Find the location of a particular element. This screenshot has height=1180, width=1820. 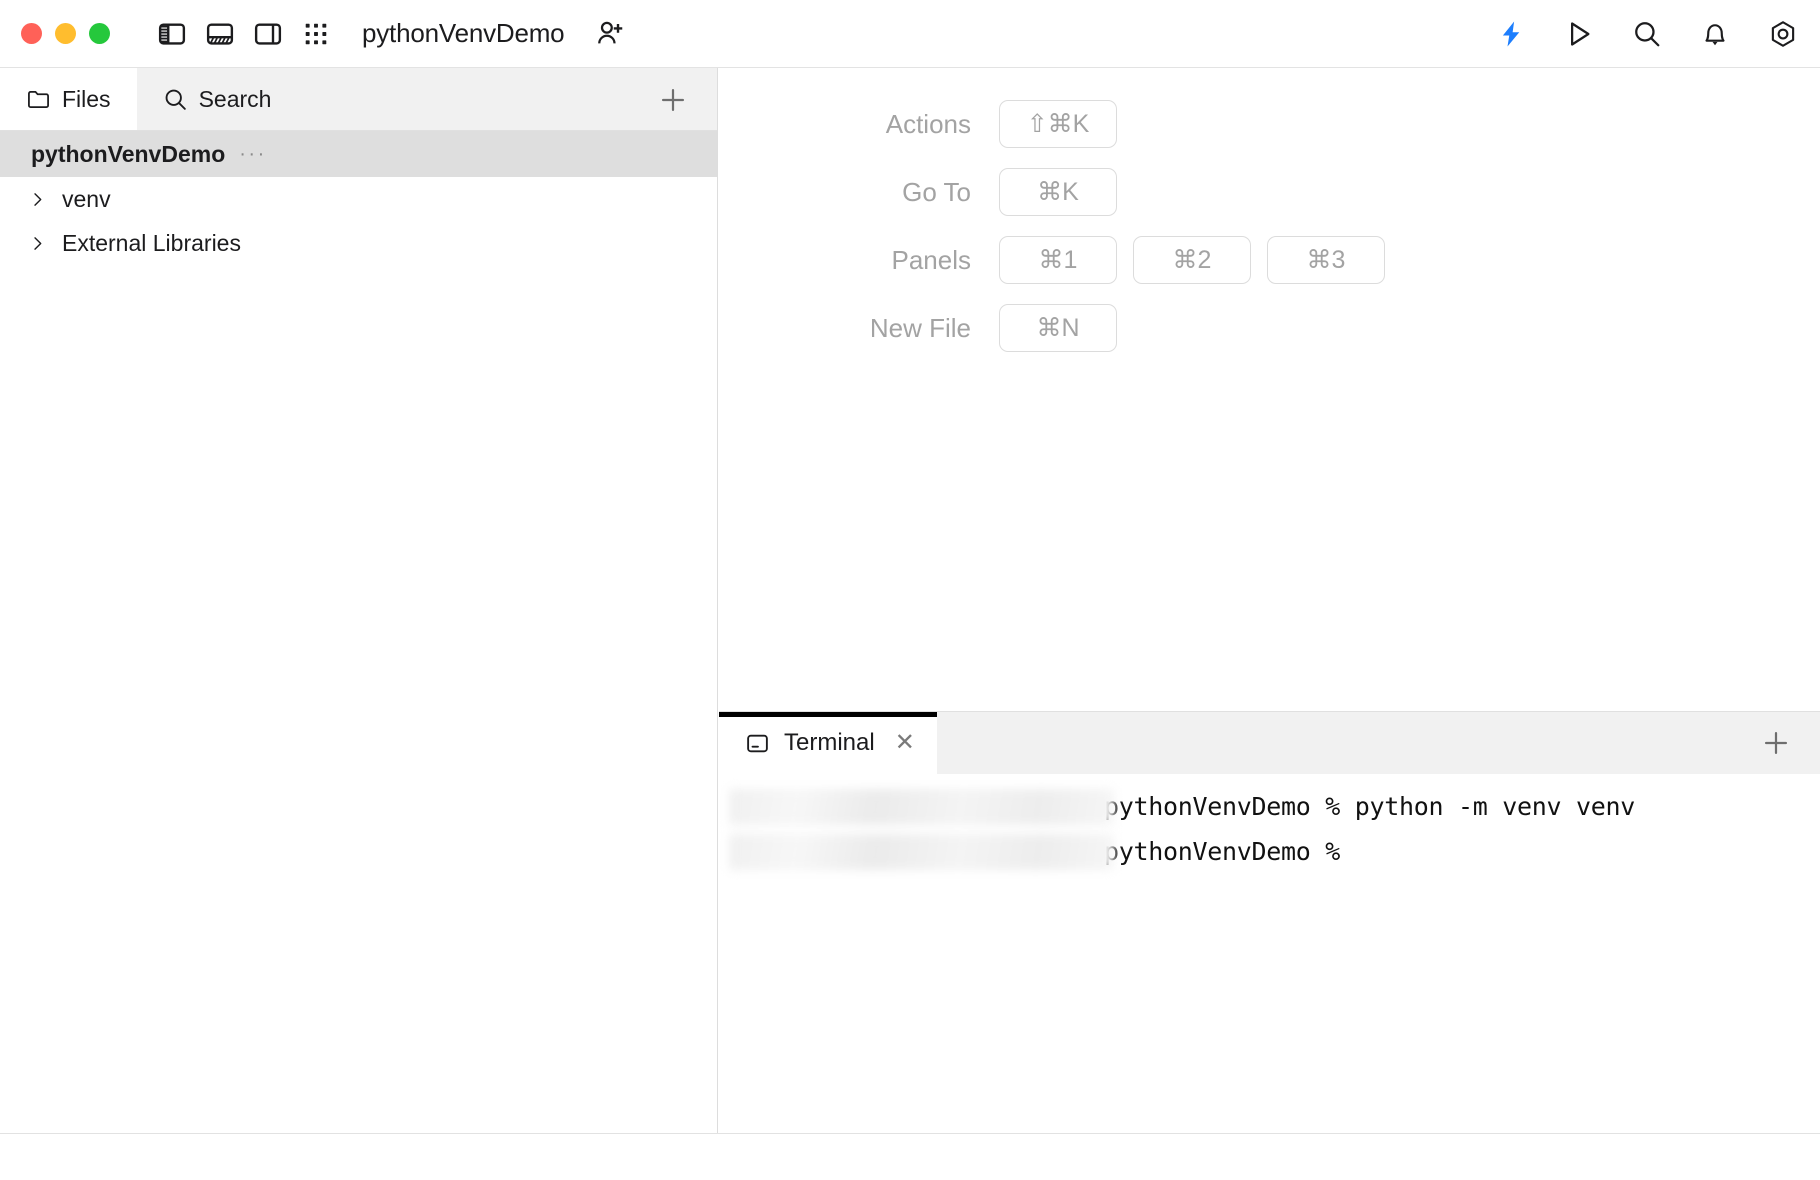

shortcut-keys-panels: ⌘1 ⌘2 ⌘3 is located at coordinates (1269, 260).